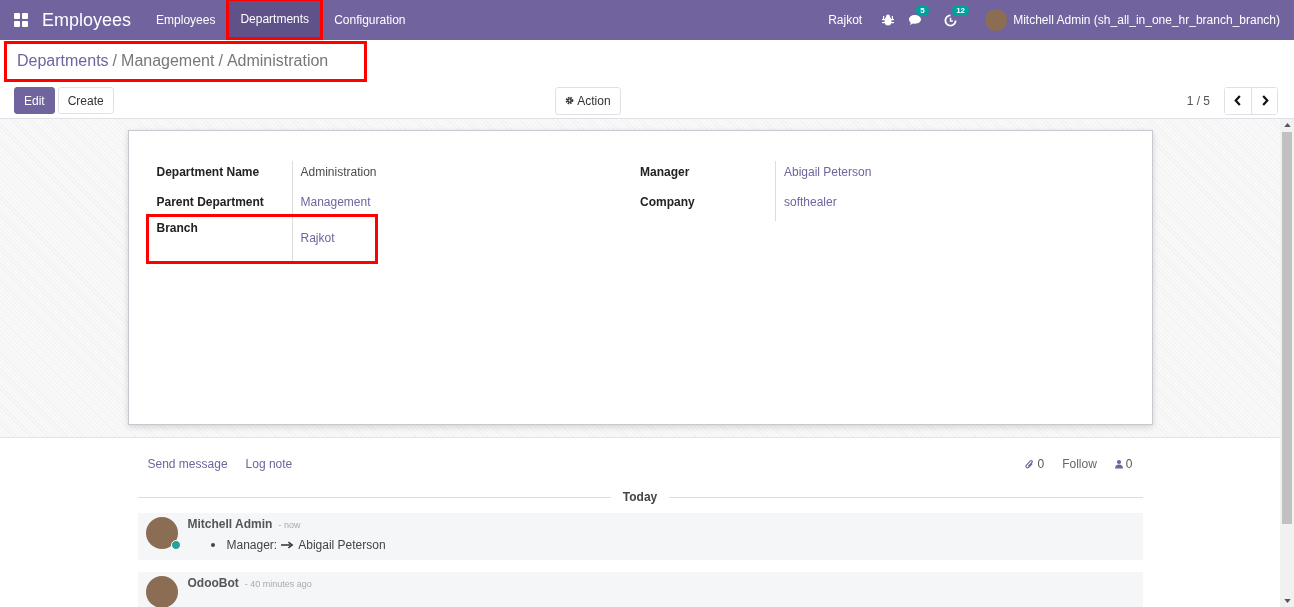  I want to click on field-label: Company, so click(668, 201).